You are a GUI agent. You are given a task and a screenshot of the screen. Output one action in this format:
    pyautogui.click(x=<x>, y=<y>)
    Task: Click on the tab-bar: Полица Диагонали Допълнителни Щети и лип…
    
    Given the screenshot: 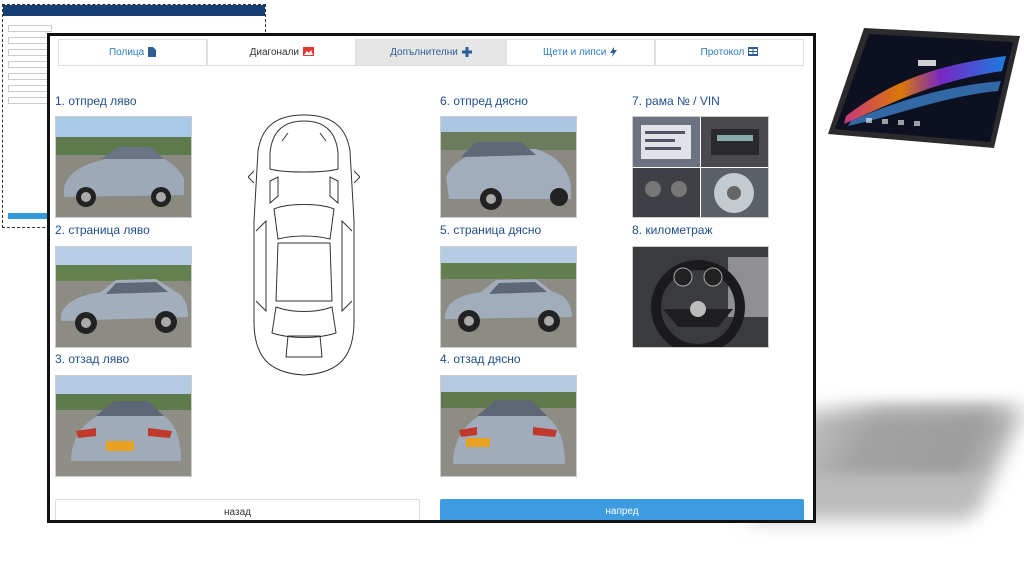 What is the action you would take?
    pyautogui.click(x=431, y=52)
    